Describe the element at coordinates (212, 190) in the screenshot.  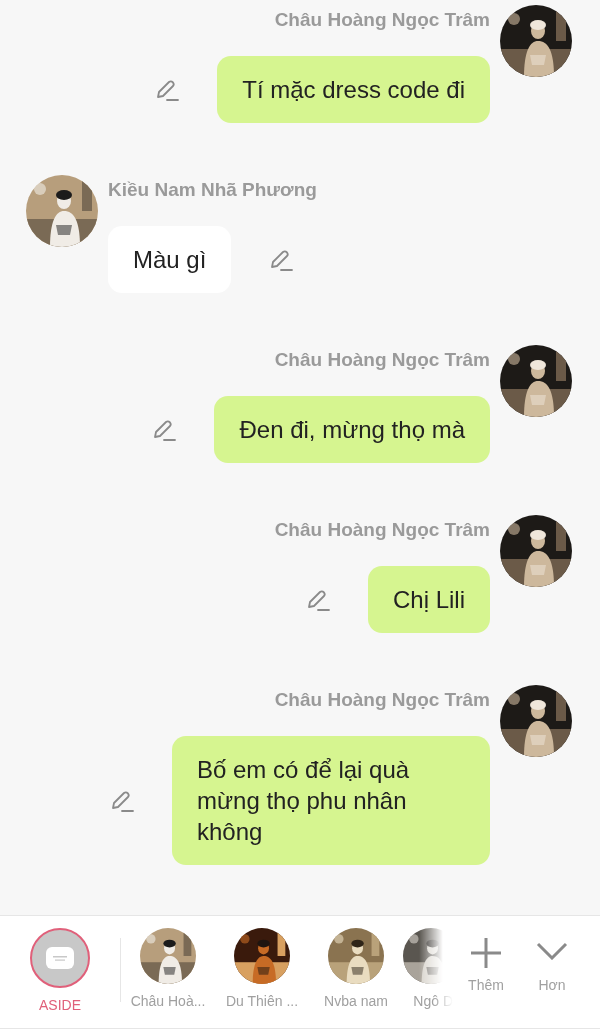
I see `sender-name: Kiều Nam Nhã Phương` at that location.